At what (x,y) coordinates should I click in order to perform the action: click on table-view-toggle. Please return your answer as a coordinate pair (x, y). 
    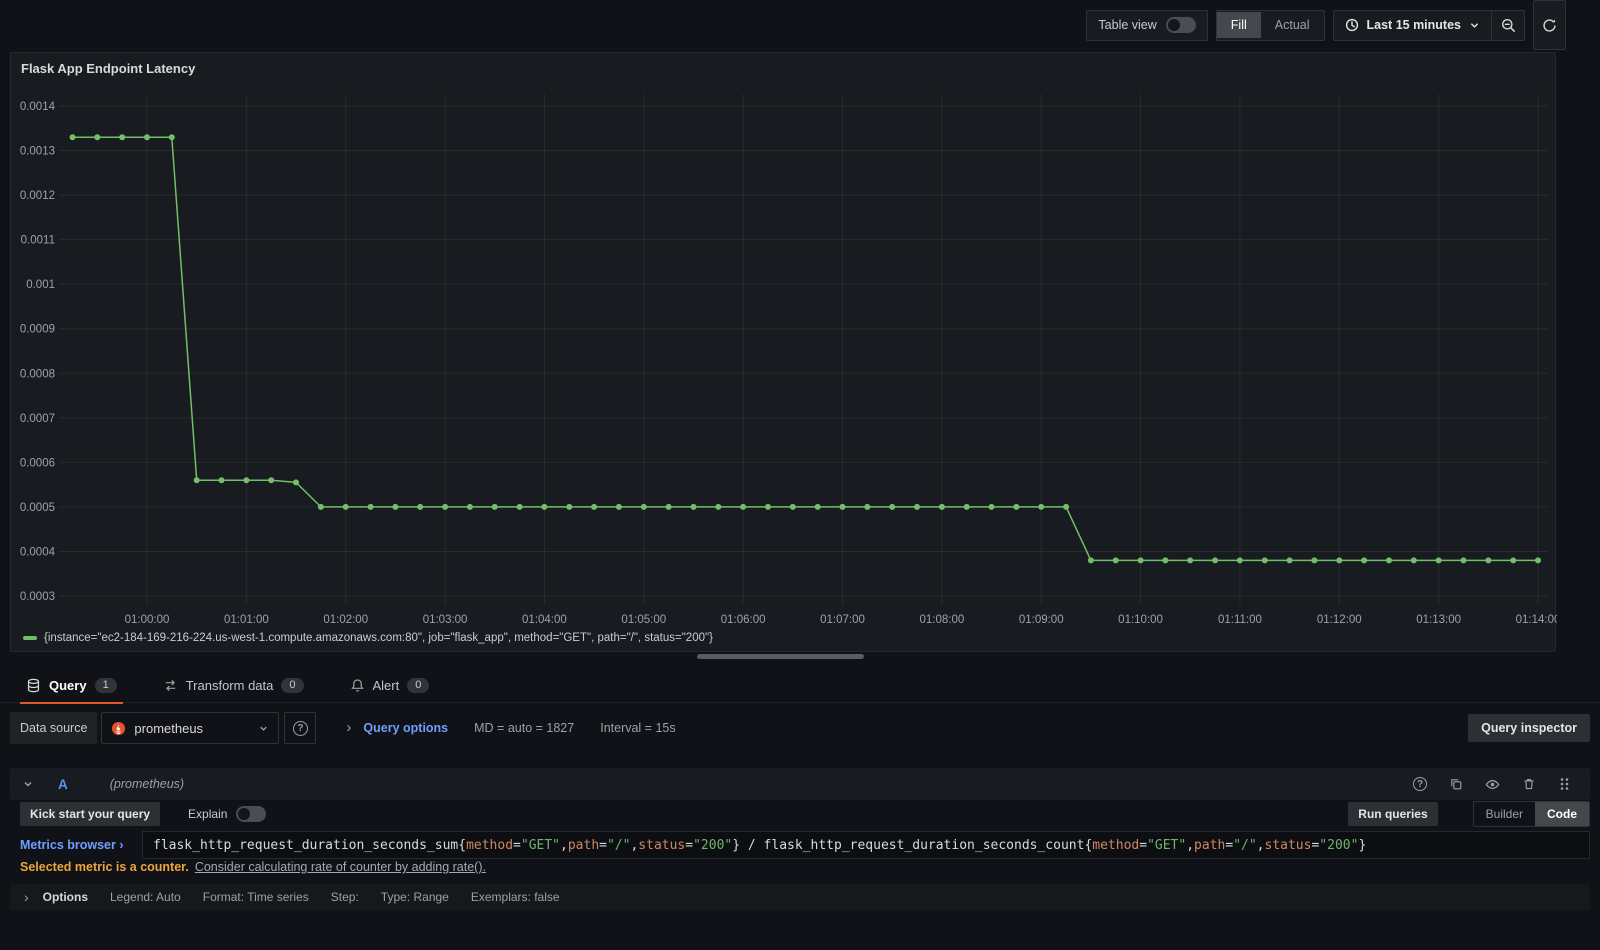
    Looking at the image, I should click on (1180, 25).